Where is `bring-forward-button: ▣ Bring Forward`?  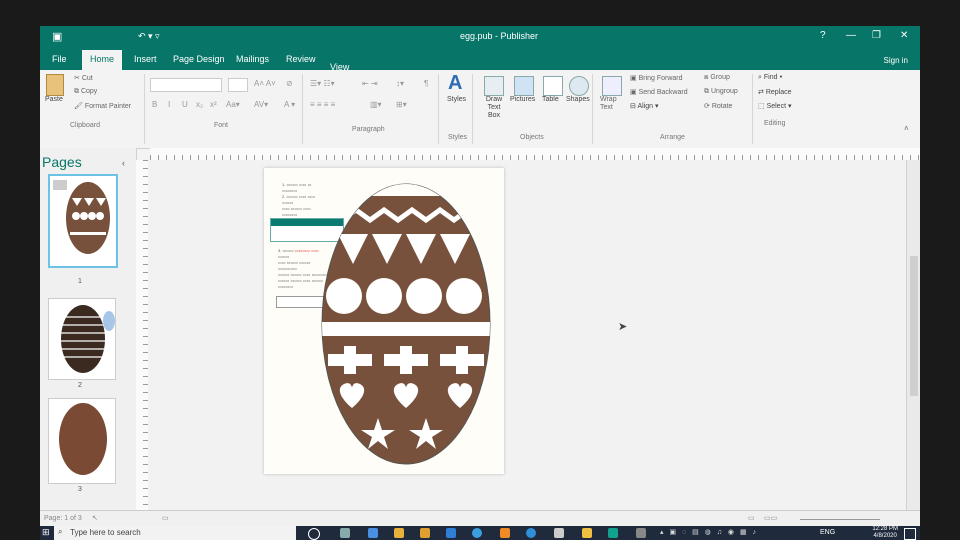
bring-forward-button: ▣ Bring Forward is located at coordinates (656, 78).